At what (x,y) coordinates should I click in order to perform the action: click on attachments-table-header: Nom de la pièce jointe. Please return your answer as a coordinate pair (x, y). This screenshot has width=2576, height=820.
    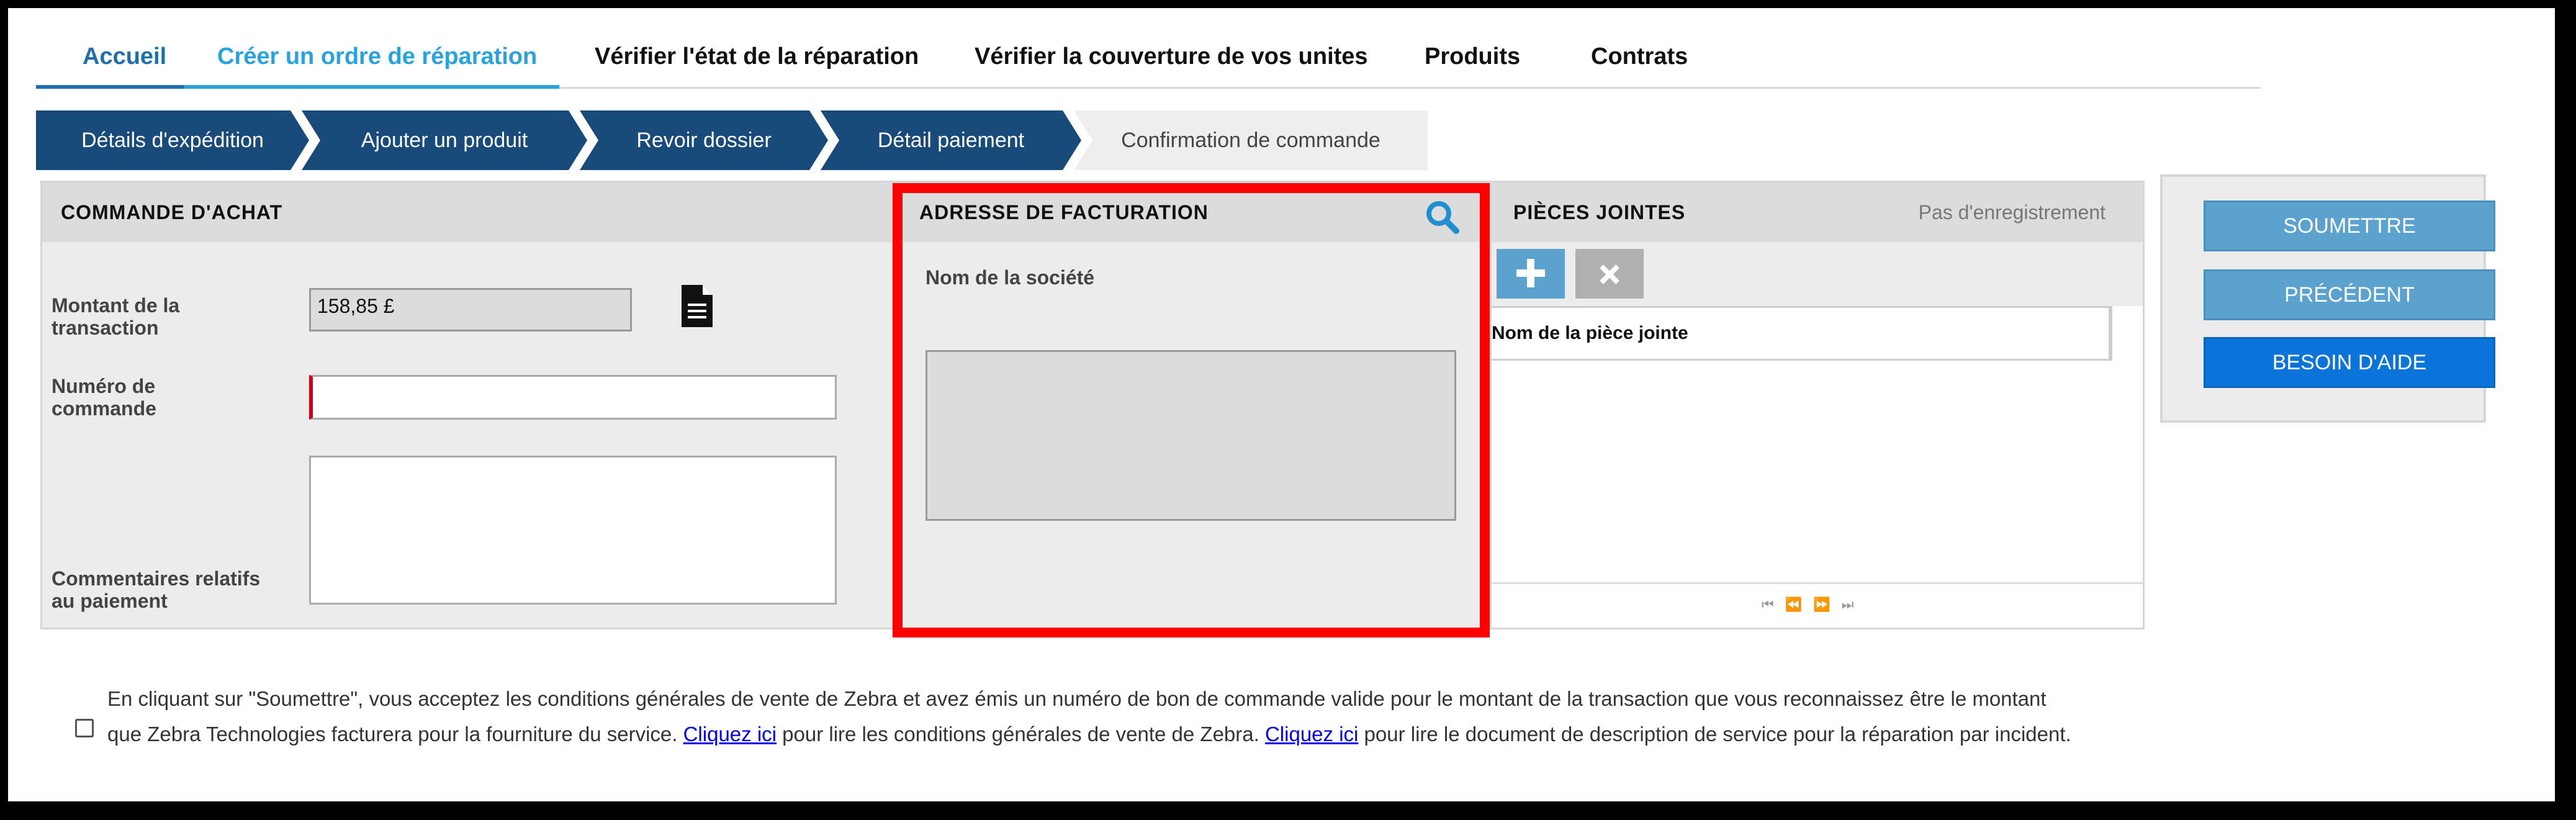
    Looking at the image, I should click on (1802, 333).